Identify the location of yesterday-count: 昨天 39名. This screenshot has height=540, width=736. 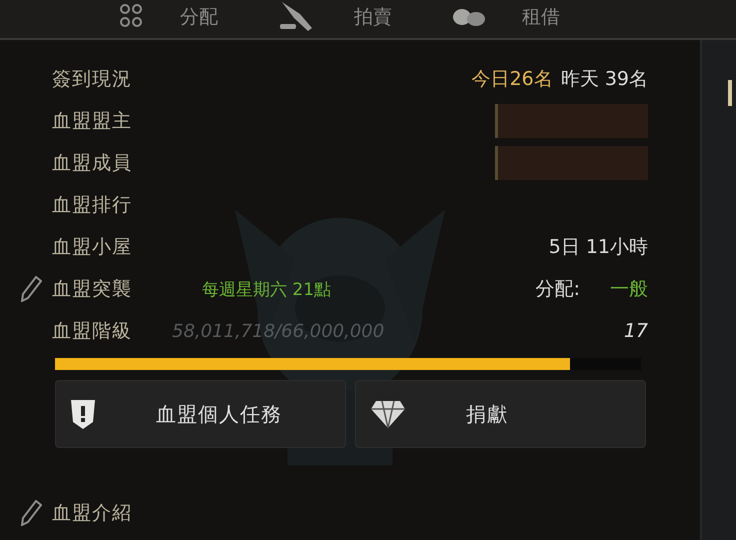
(604, 79).